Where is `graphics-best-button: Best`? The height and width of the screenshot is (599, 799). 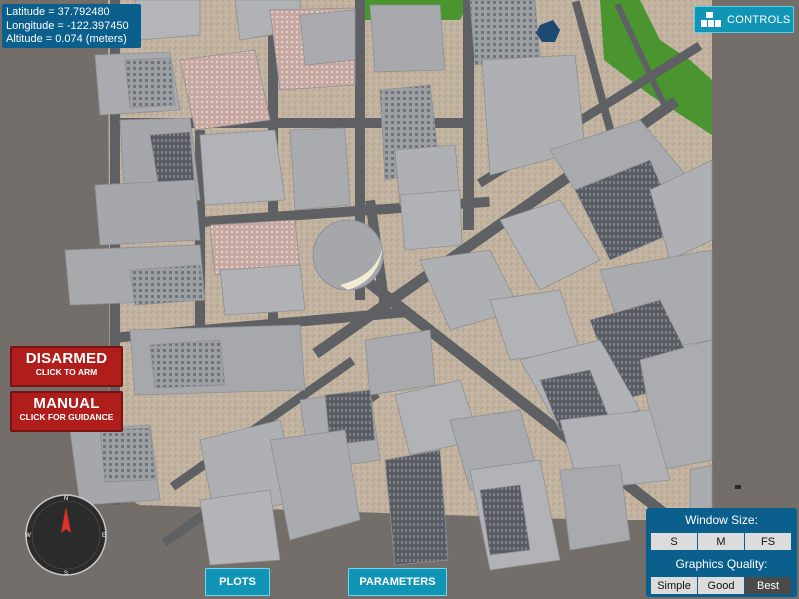 graphics-best-button: Best is located at coordinates (768, 585).